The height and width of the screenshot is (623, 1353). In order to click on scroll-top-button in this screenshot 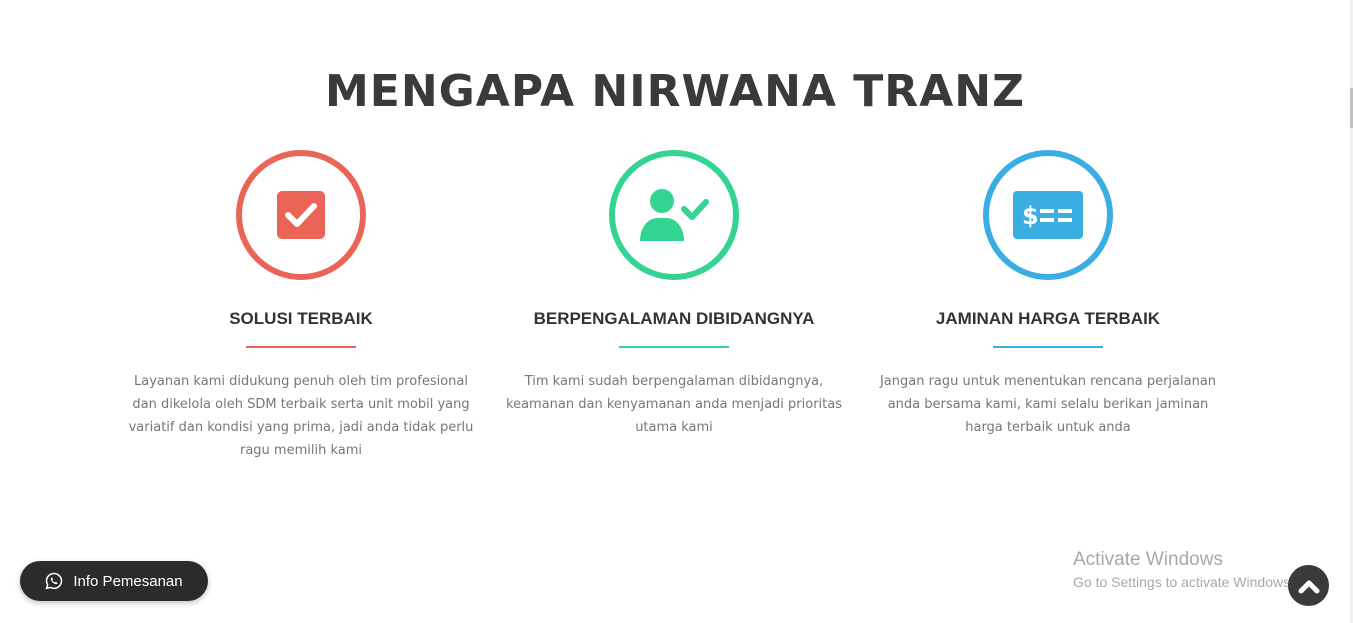, I will do `click(1308, 585)`.